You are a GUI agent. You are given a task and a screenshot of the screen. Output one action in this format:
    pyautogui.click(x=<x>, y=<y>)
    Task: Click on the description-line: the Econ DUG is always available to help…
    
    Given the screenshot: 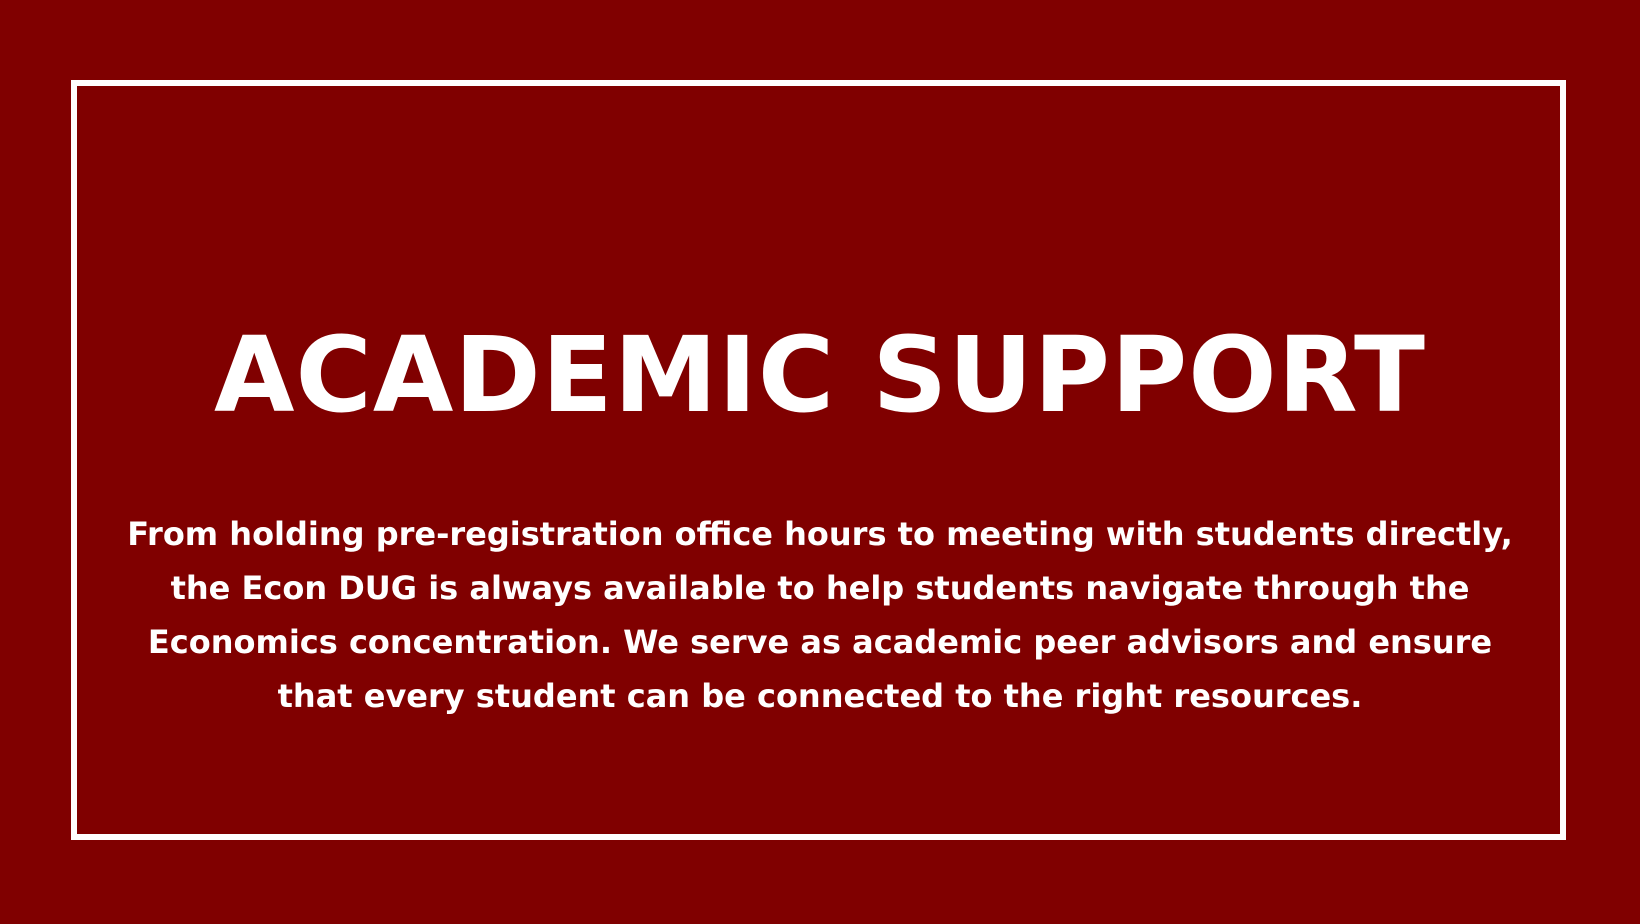 What is the action you would take?
    pyautogui.click(x=820, y=588)
    